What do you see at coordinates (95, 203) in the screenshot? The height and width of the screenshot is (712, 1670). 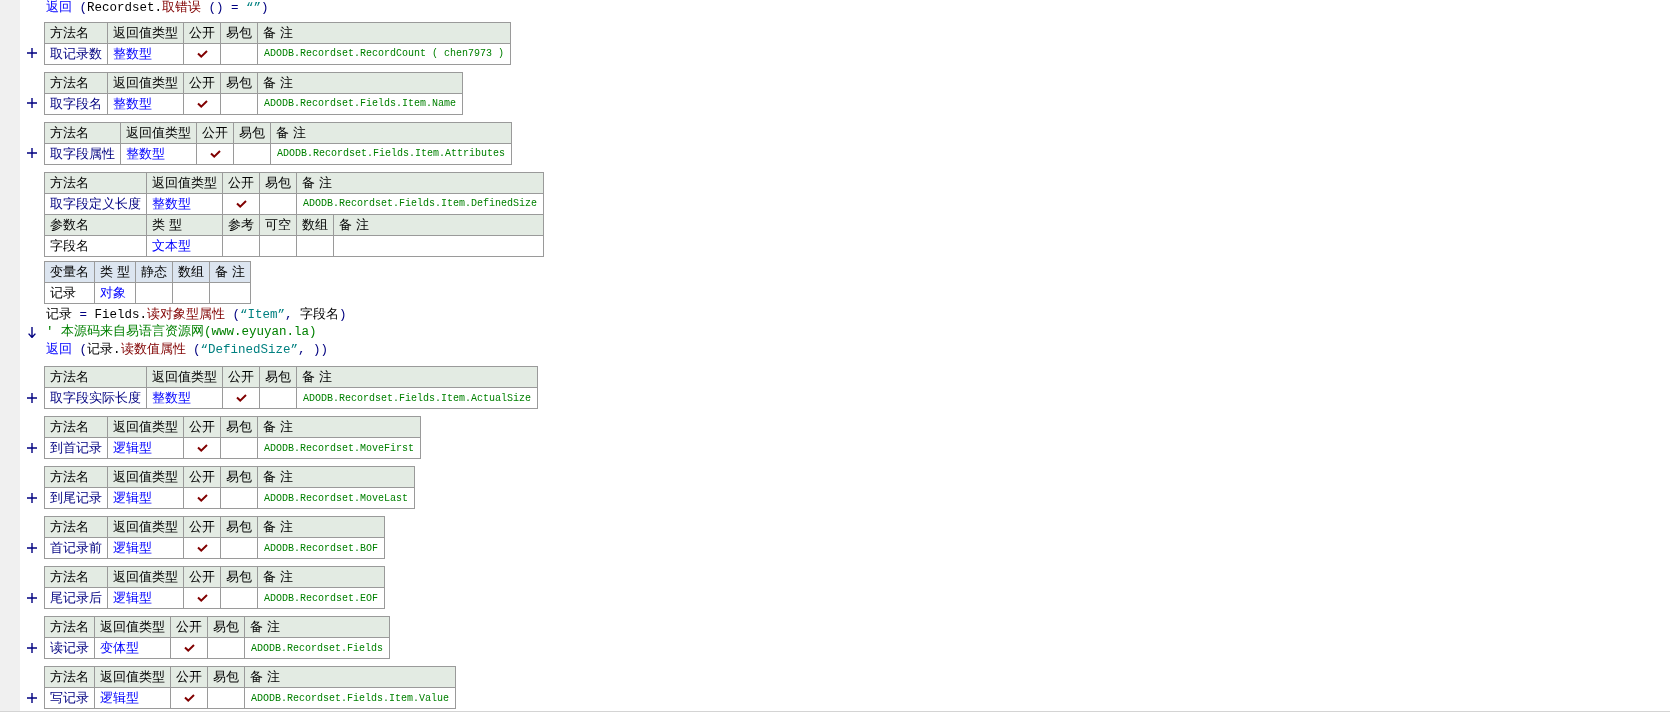 I see `method-name-cell: 取字段定义长度` at bounding box center [95, 203].